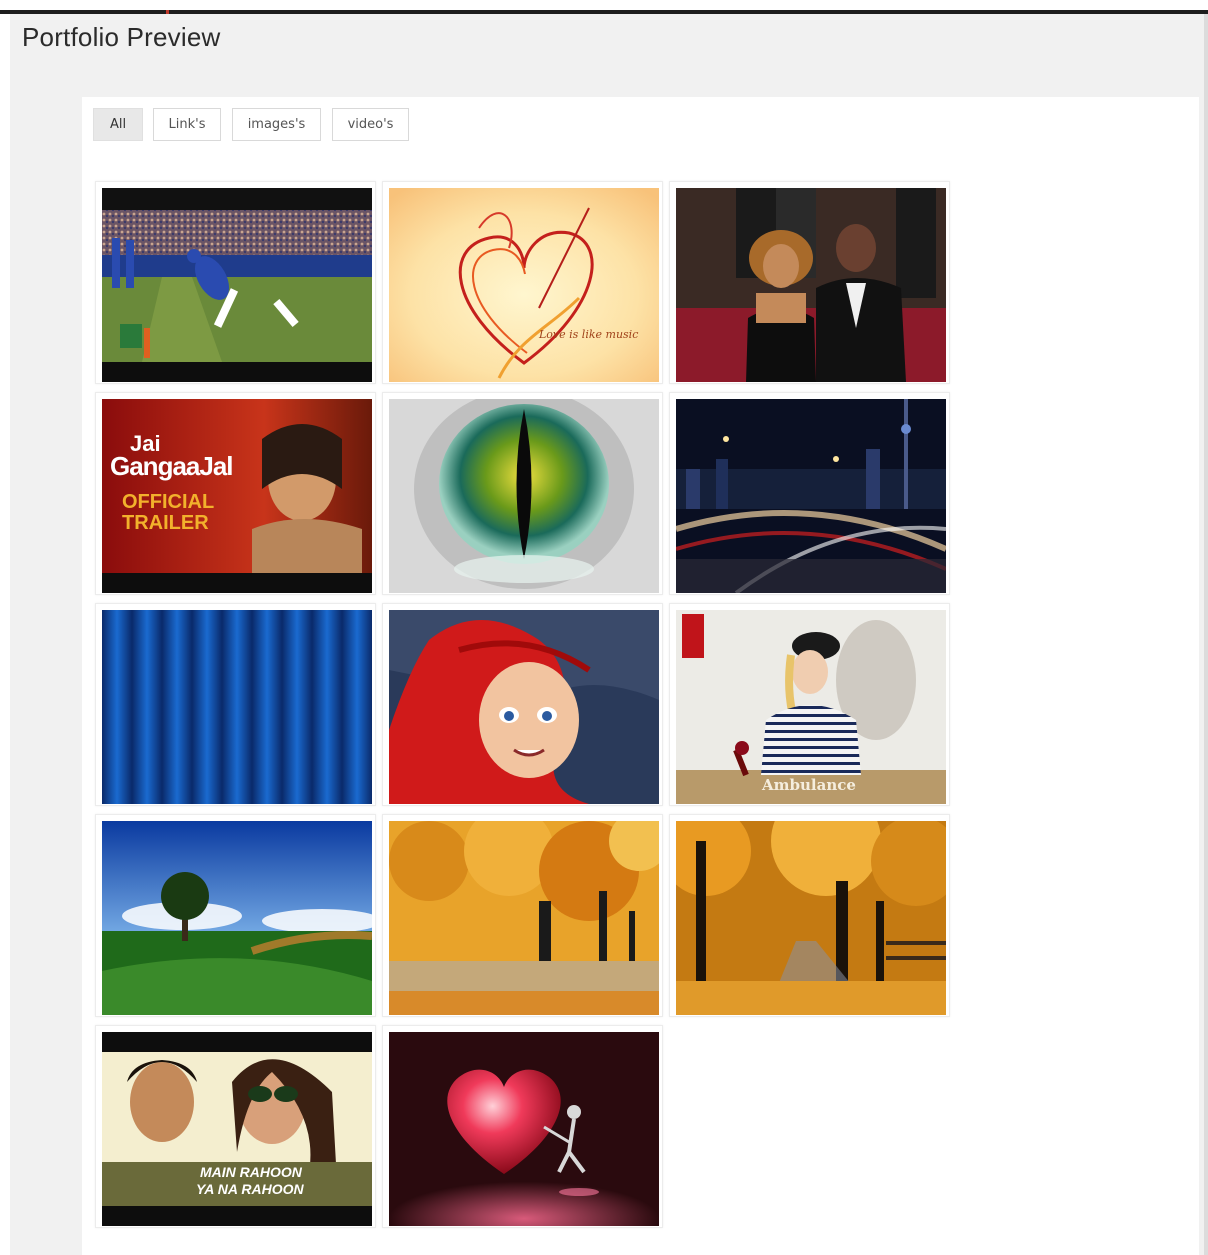  I want to click on portfolio-item-trailer: Jai GangaaJal OFFICIAL TRAILER, so click(235, 493).